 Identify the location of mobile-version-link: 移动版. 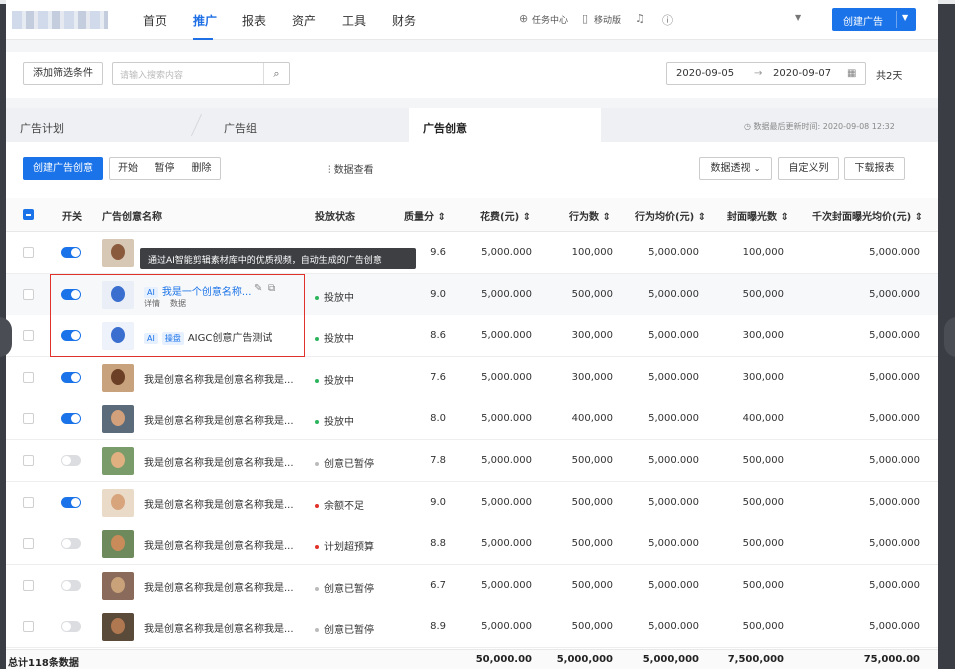
(607, 19).